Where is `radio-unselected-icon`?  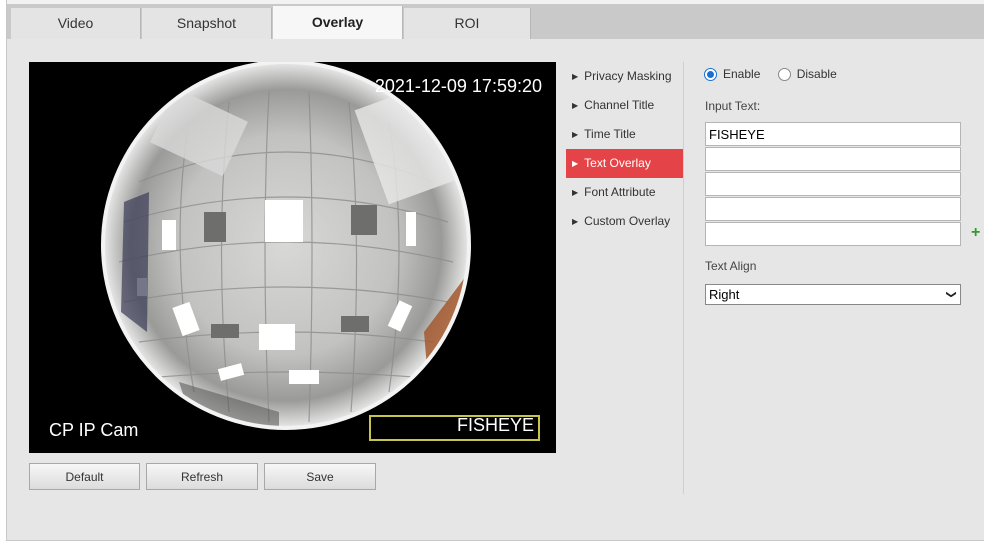
radio-unselected-icon is located at coordinates (784, 74).